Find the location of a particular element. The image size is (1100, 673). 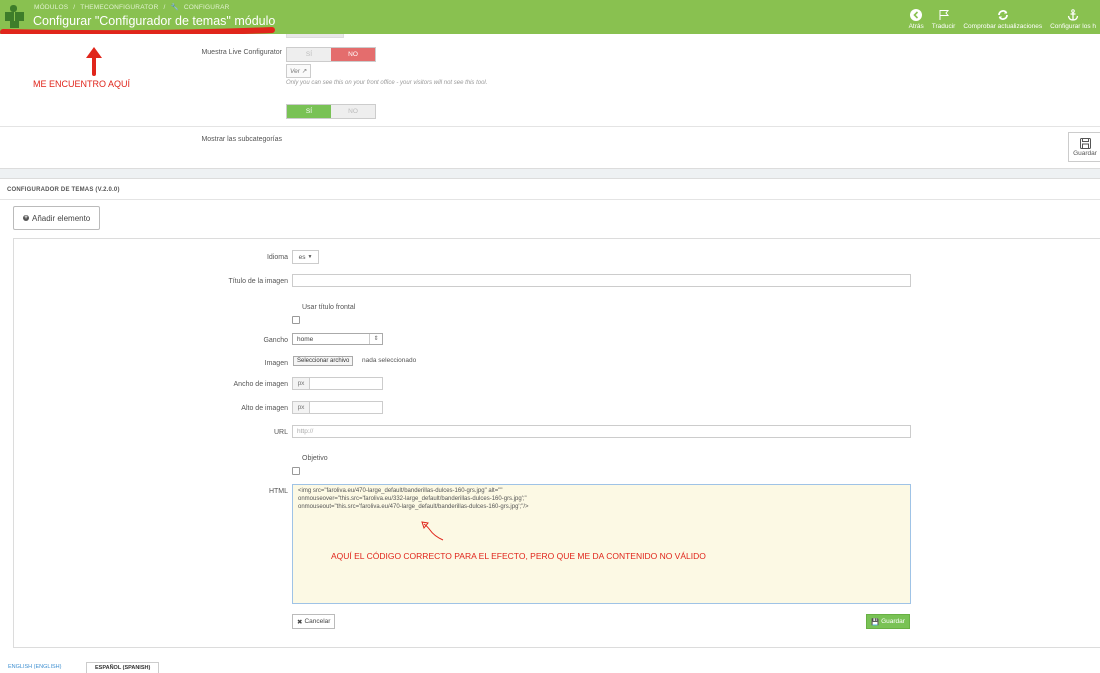

live-configurator-switch: SÍ NO is located at coordinates (331, 54).